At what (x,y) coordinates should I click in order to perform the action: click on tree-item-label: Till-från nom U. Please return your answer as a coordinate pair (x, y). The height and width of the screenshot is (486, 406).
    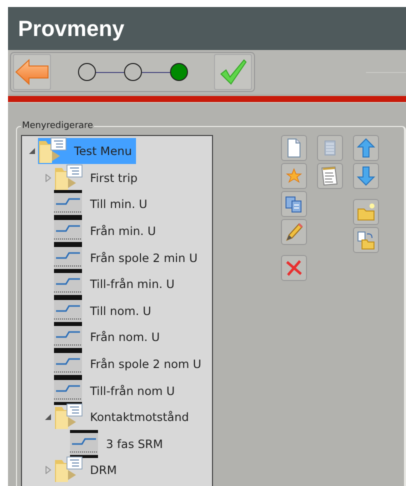
    Looking at the image, I should click on (132, 391).